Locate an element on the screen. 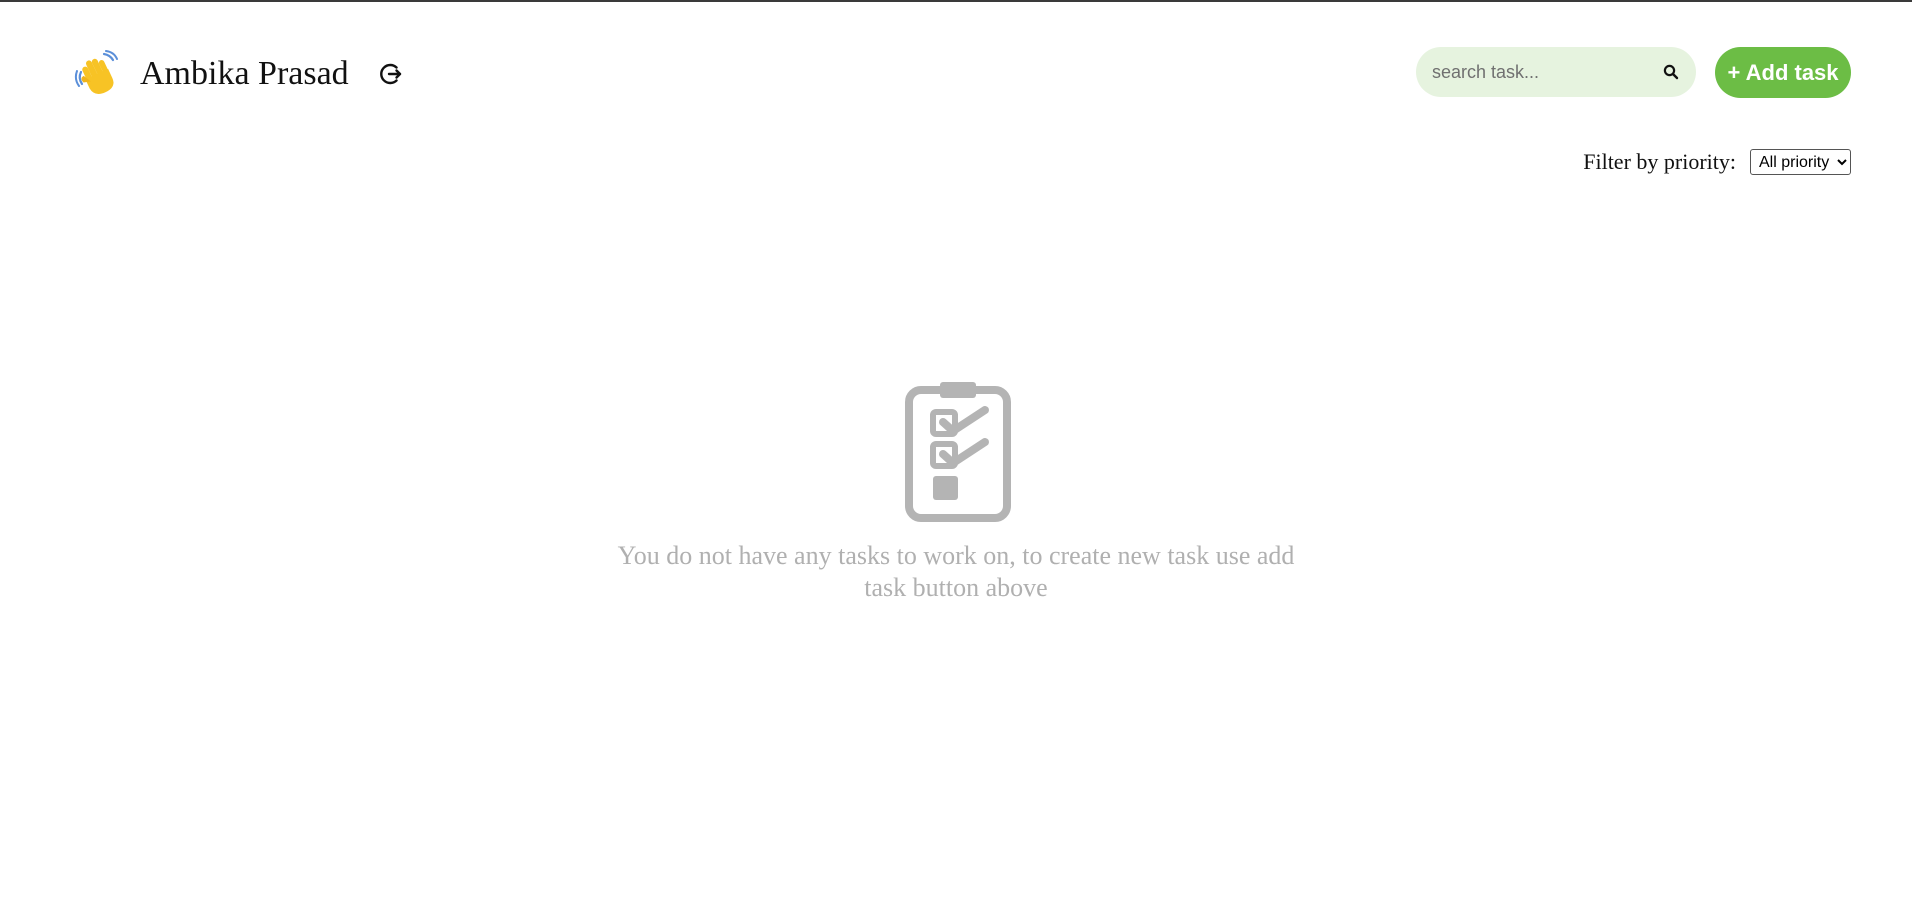  user-greeting: Ambika Prasad is located at coordinates (239, 74).